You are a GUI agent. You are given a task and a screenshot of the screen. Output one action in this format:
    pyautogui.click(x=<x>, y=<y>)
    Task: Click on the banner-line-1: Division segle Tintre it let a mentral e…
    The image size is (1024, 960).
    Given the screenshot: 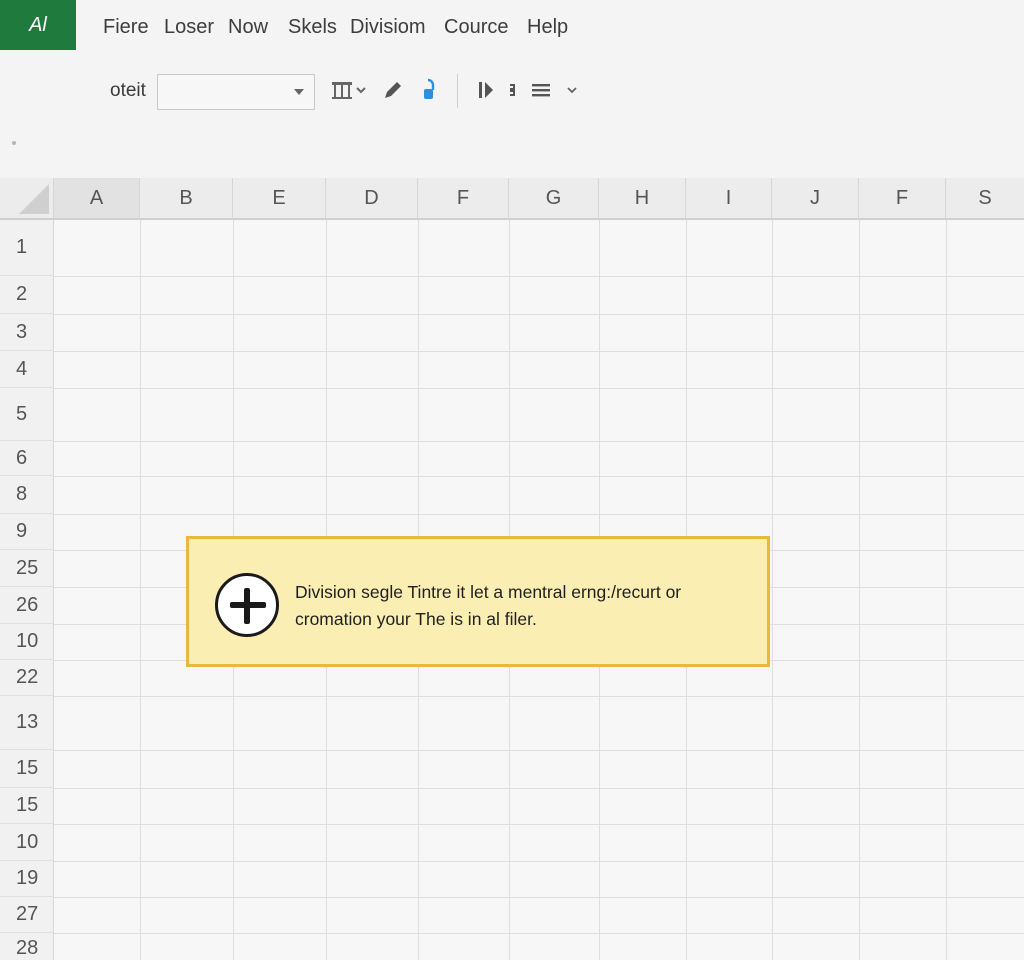 What is the action you would take?
    pyautogui.click(x=488, y=592)
    